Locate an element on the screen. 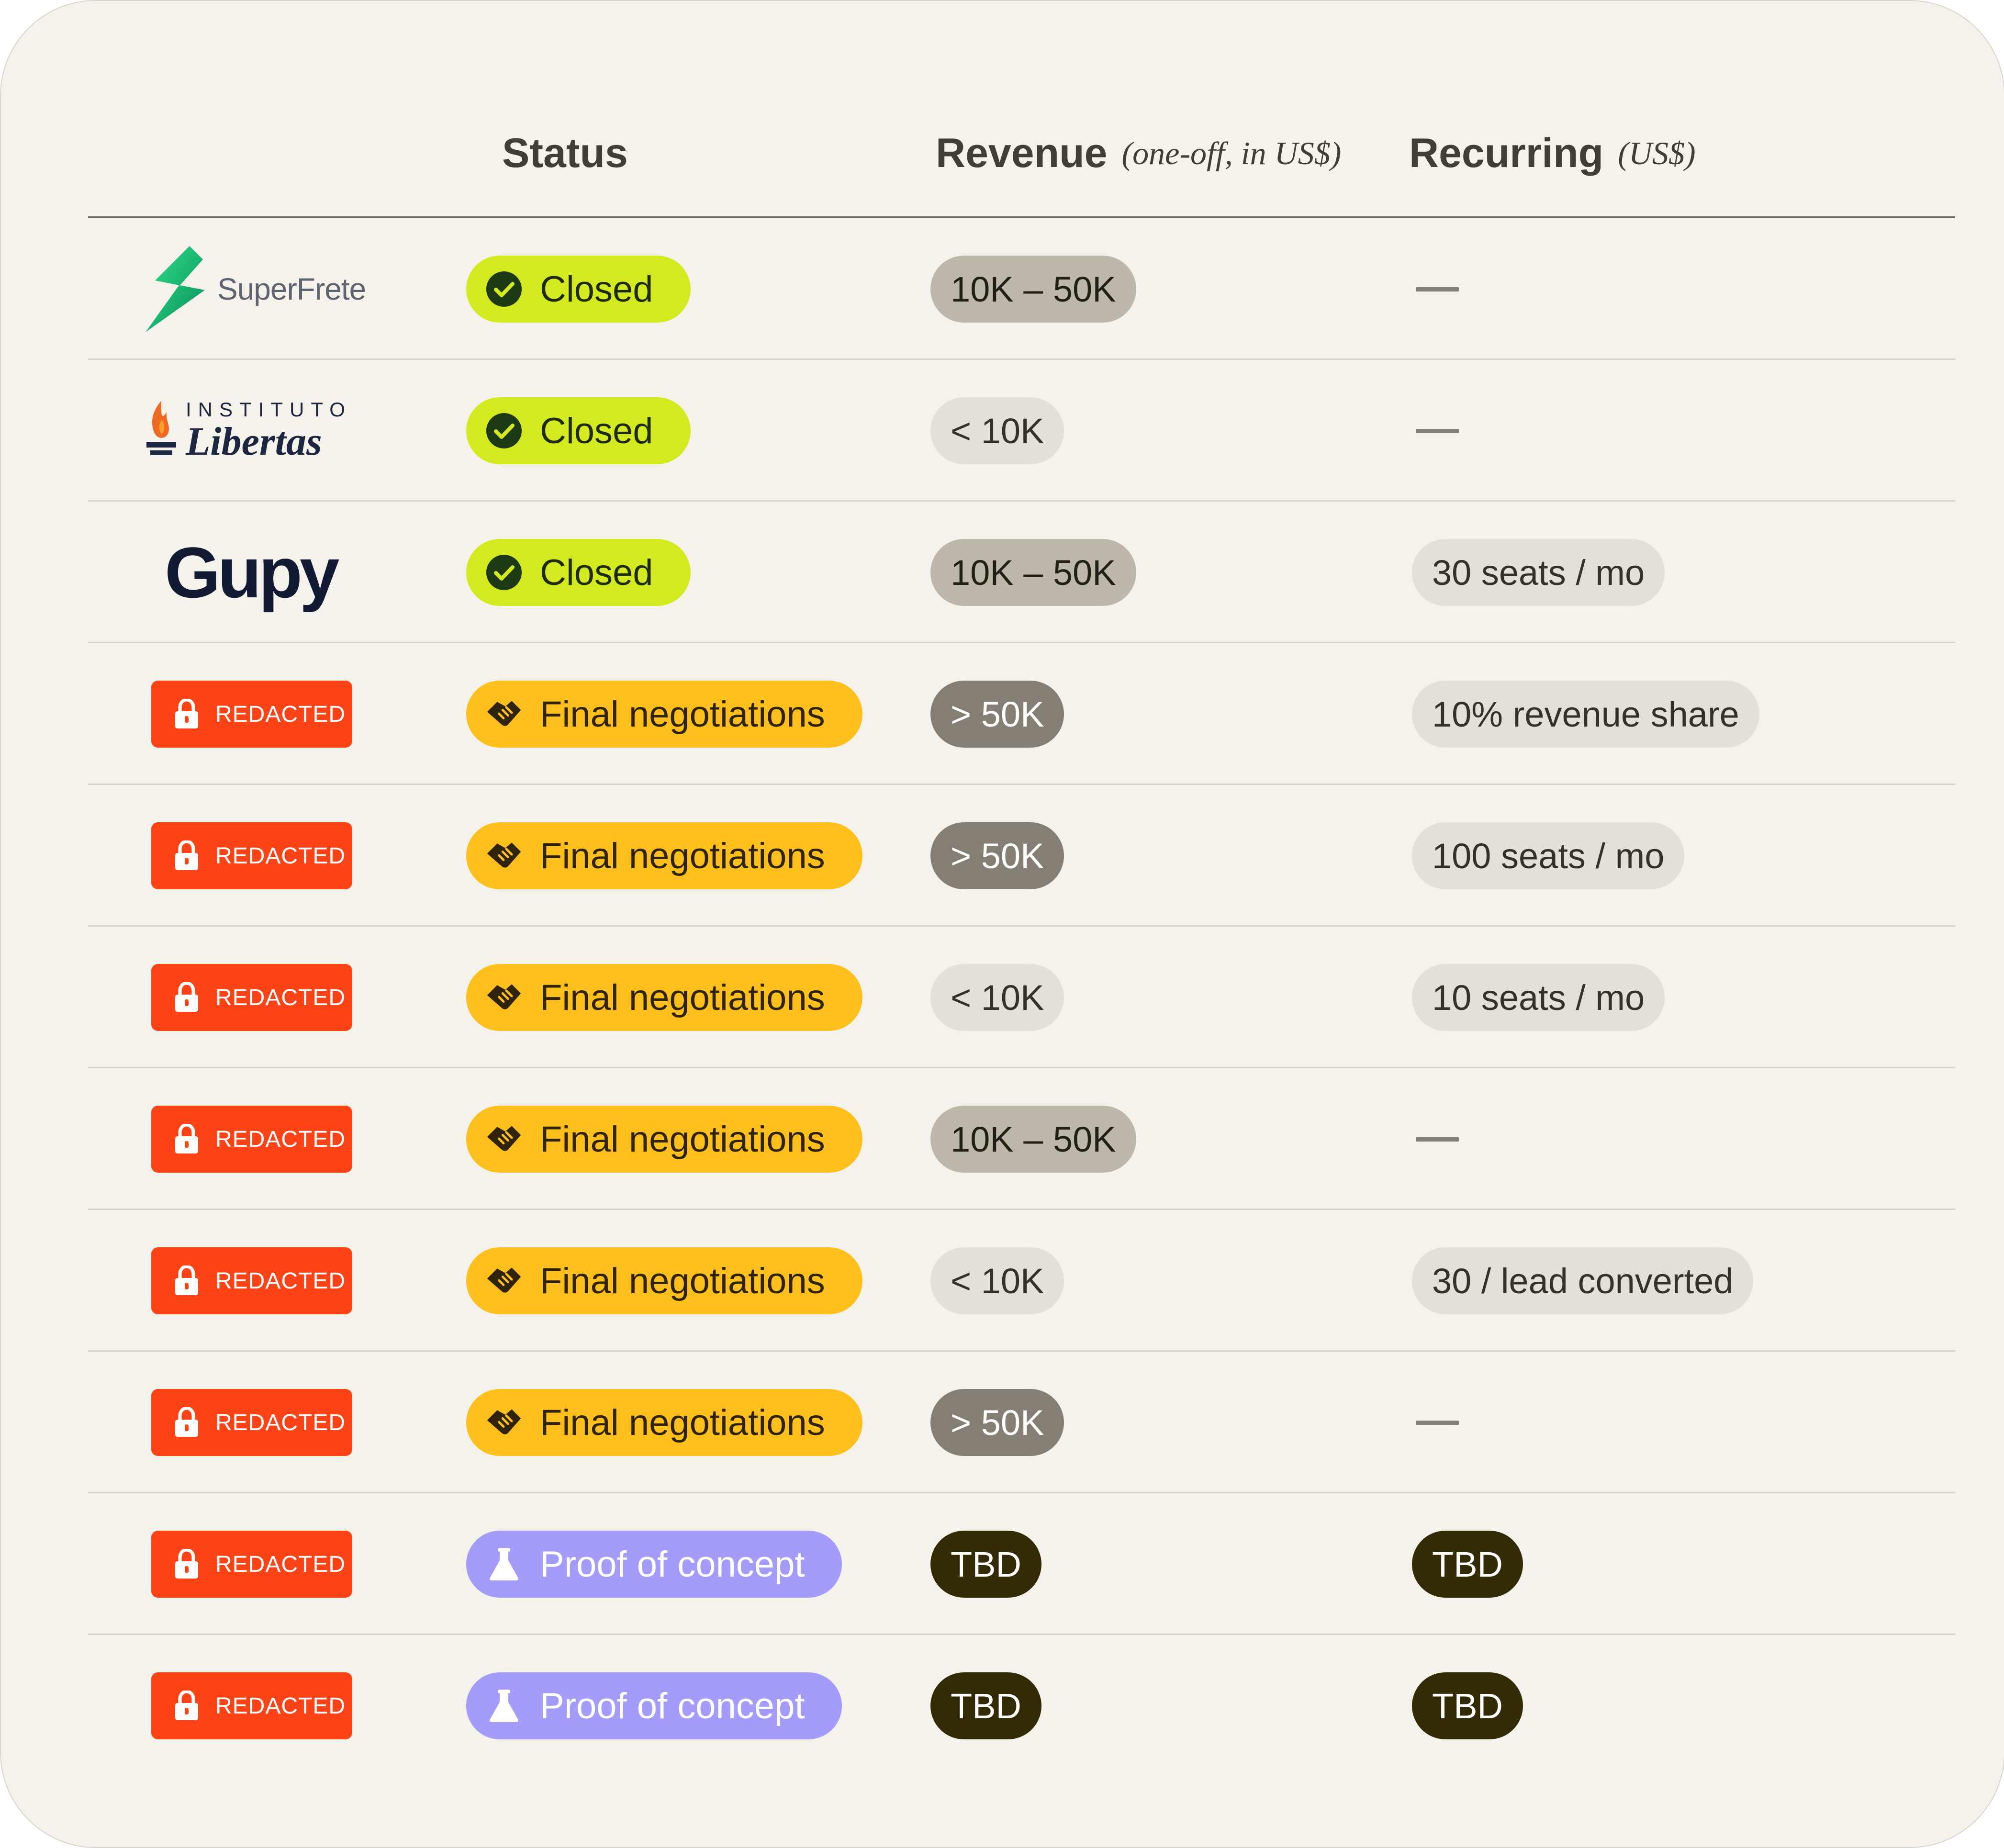 The image size is (2004, 1848). recurring-badge: 30 seats / mo is located at coordinates (1539, 573).